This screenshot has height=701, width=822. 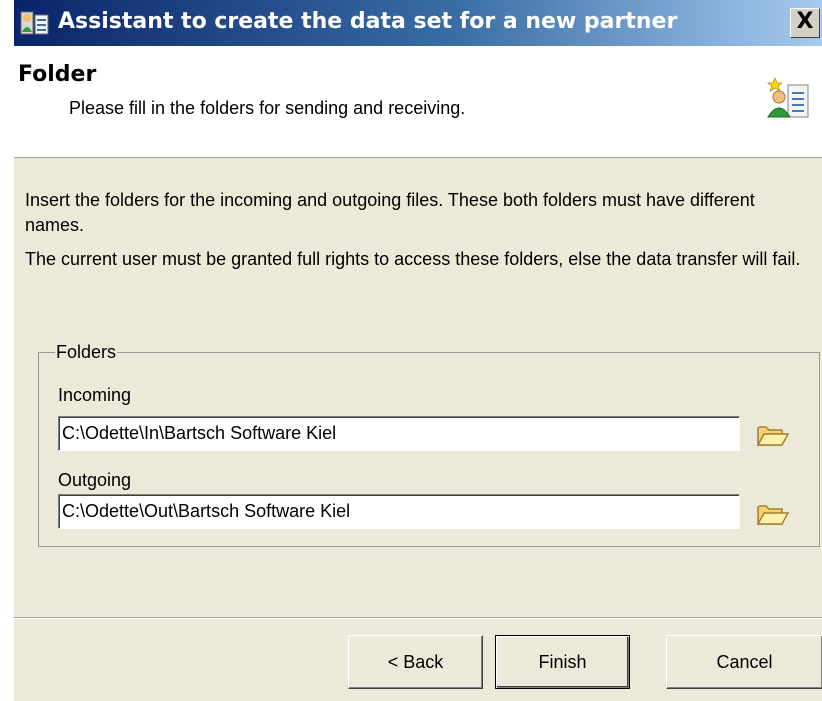 I want to click on back-button: < Back, so click(x=415, y=662).